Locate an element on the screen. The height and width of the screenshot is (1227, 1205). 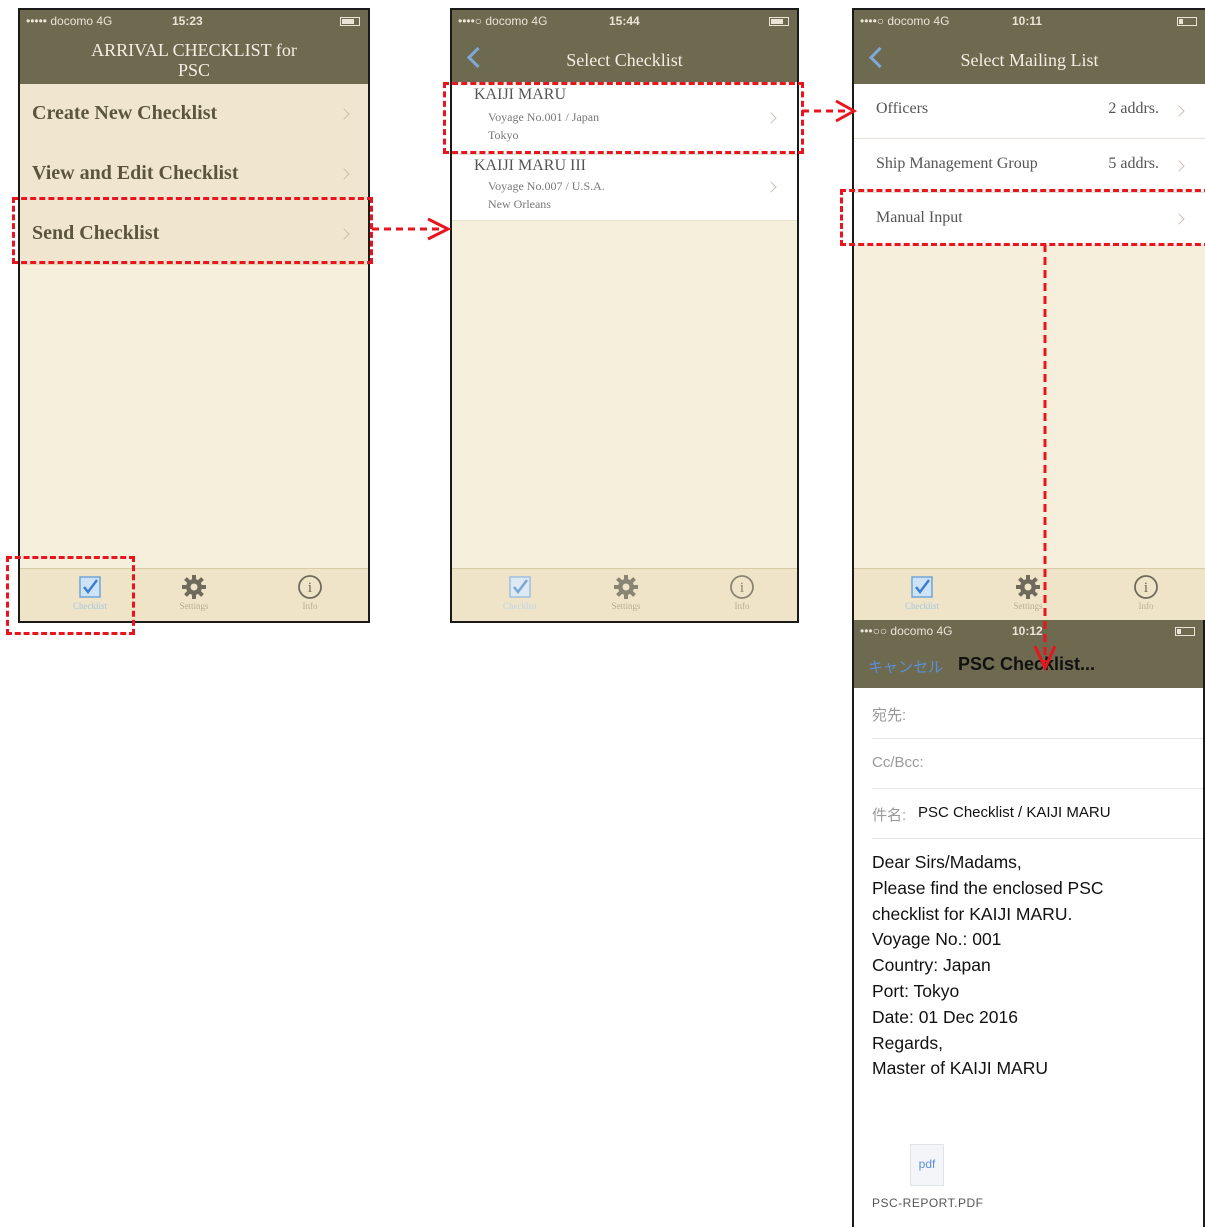
nav-bar: Select Mailing List is located at coordinates (1029, 58).